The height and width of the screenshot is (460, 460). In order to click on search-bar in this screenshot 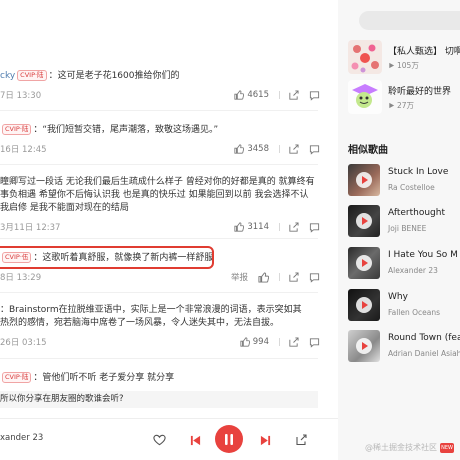, I will do `click(409, 20)`.